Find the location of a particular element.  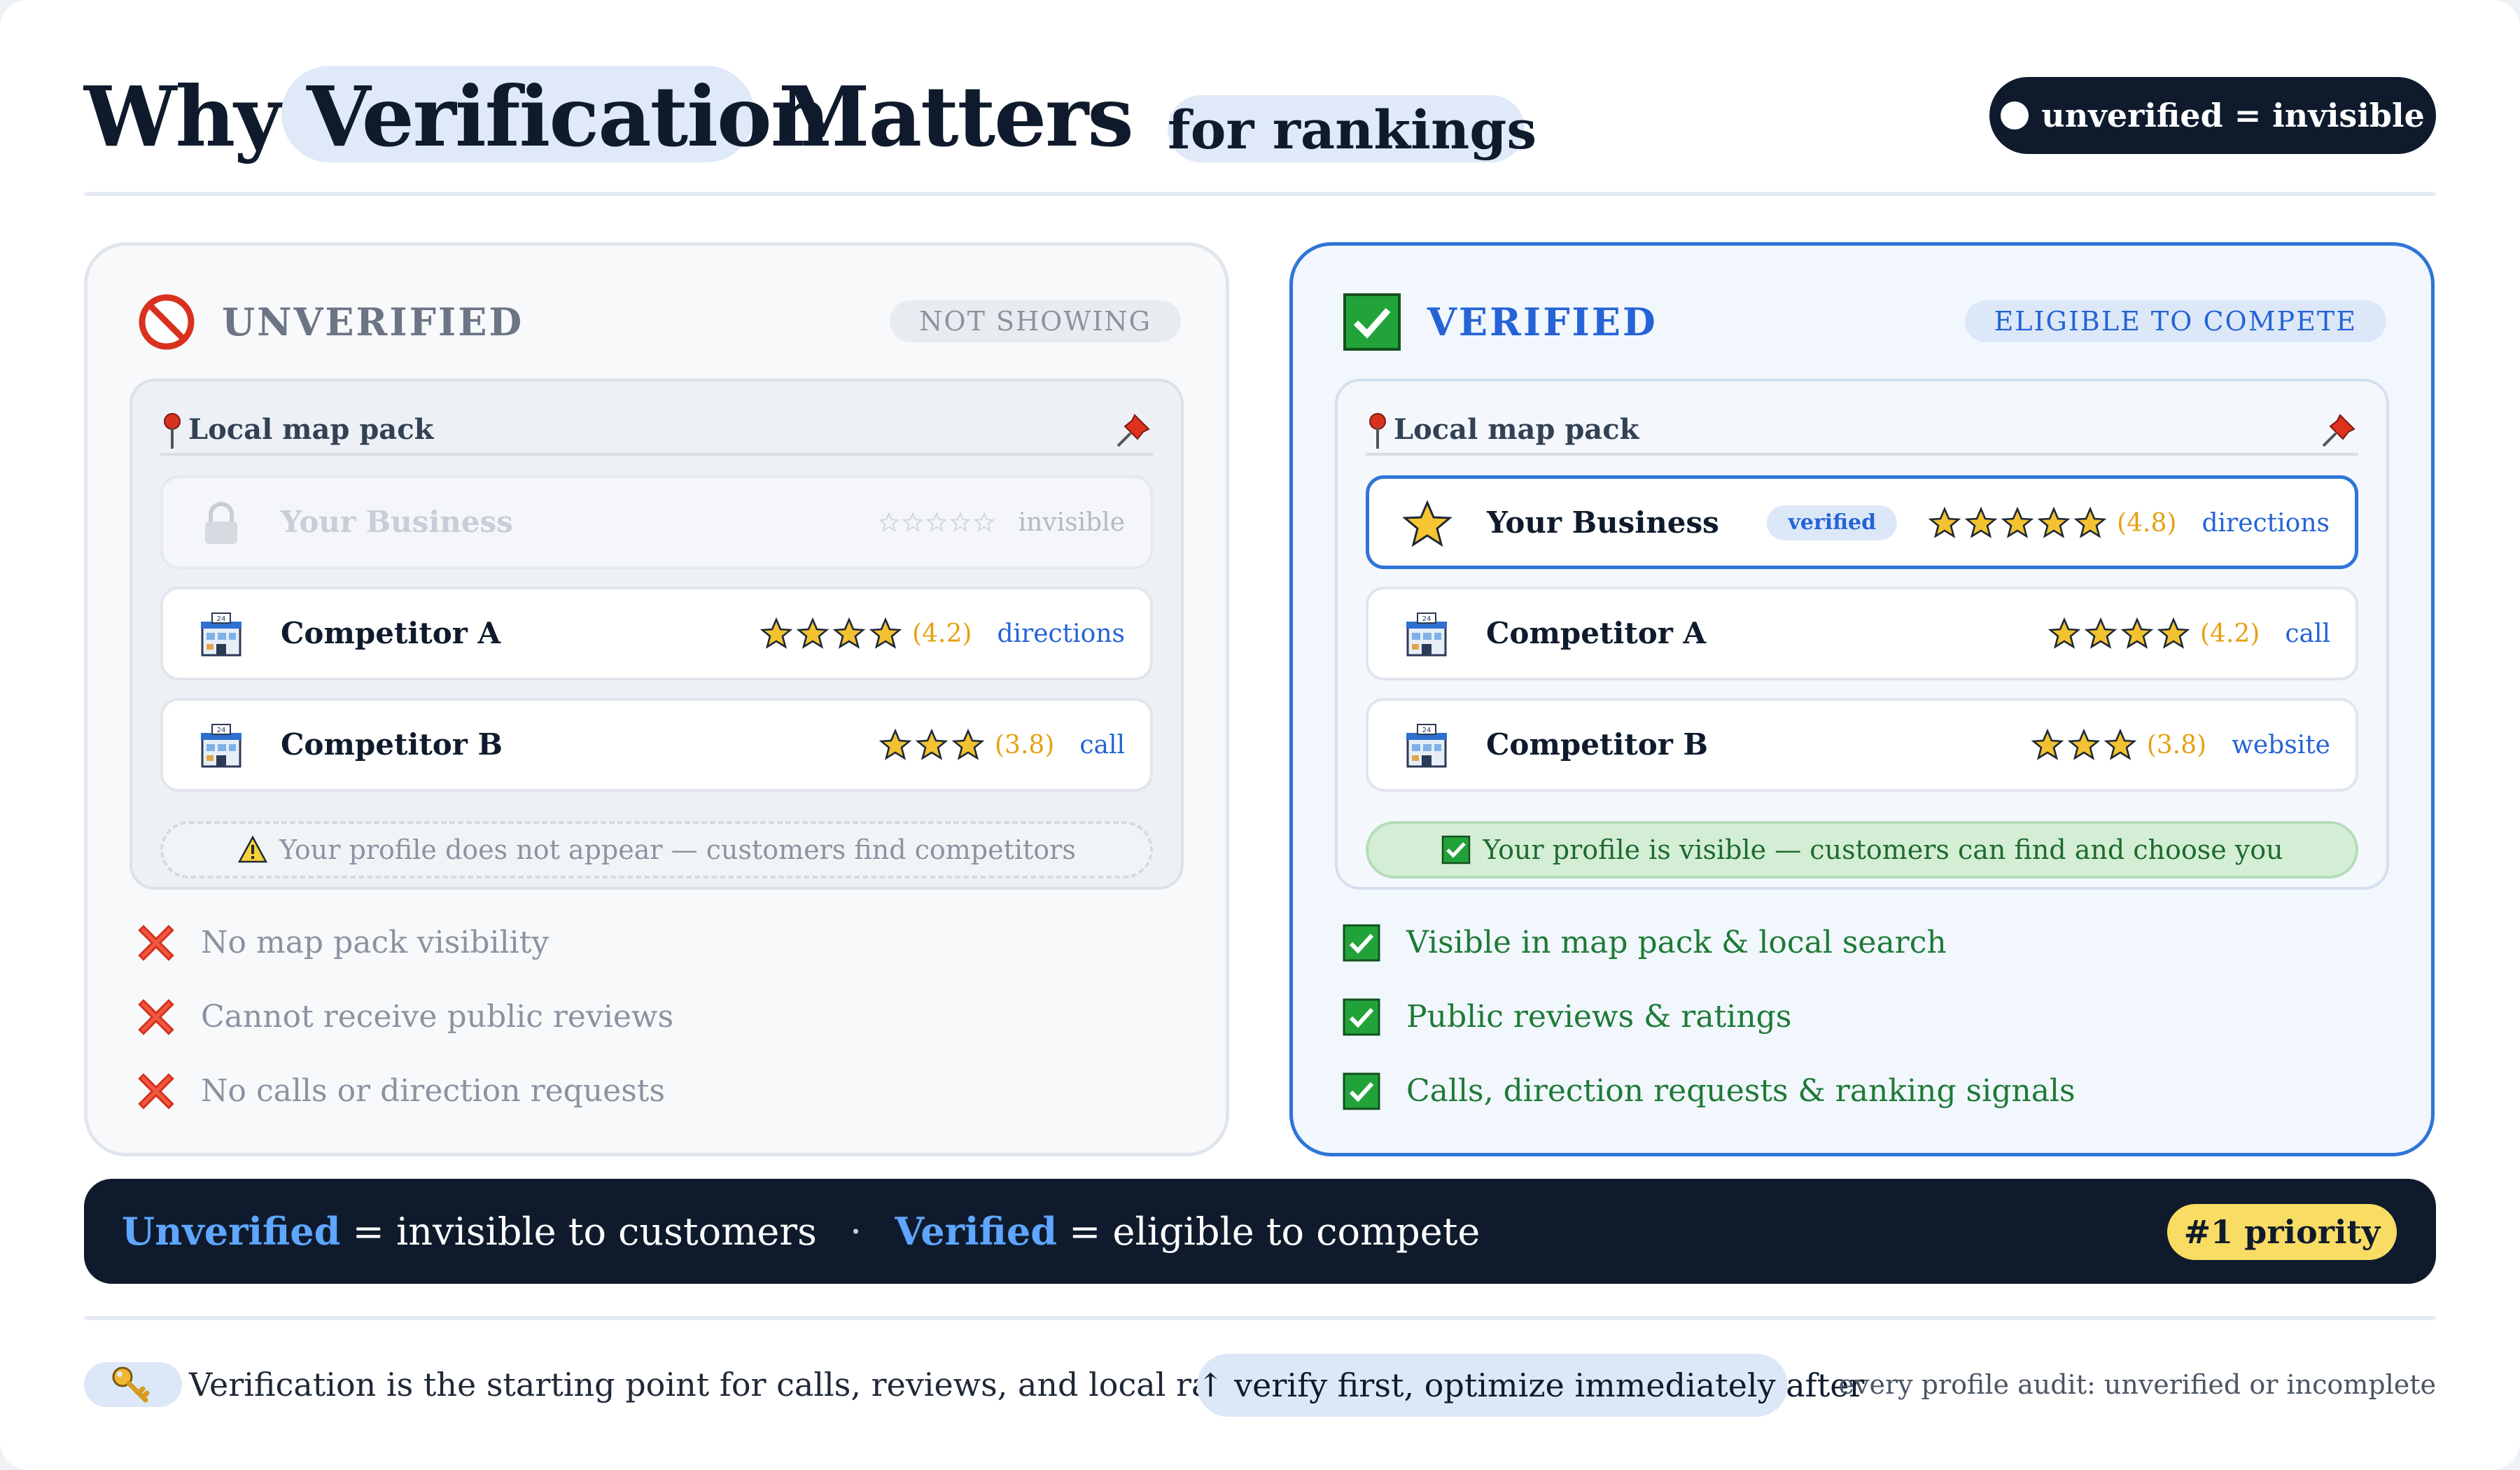

listing-row: Your Business verified (4.8) directions is located at coordinates (1862, 522).